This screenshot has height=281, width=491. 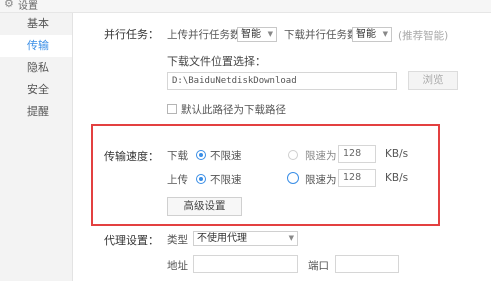 I want to click on download-limit-label: 限速为, so click(x=321, y=156).